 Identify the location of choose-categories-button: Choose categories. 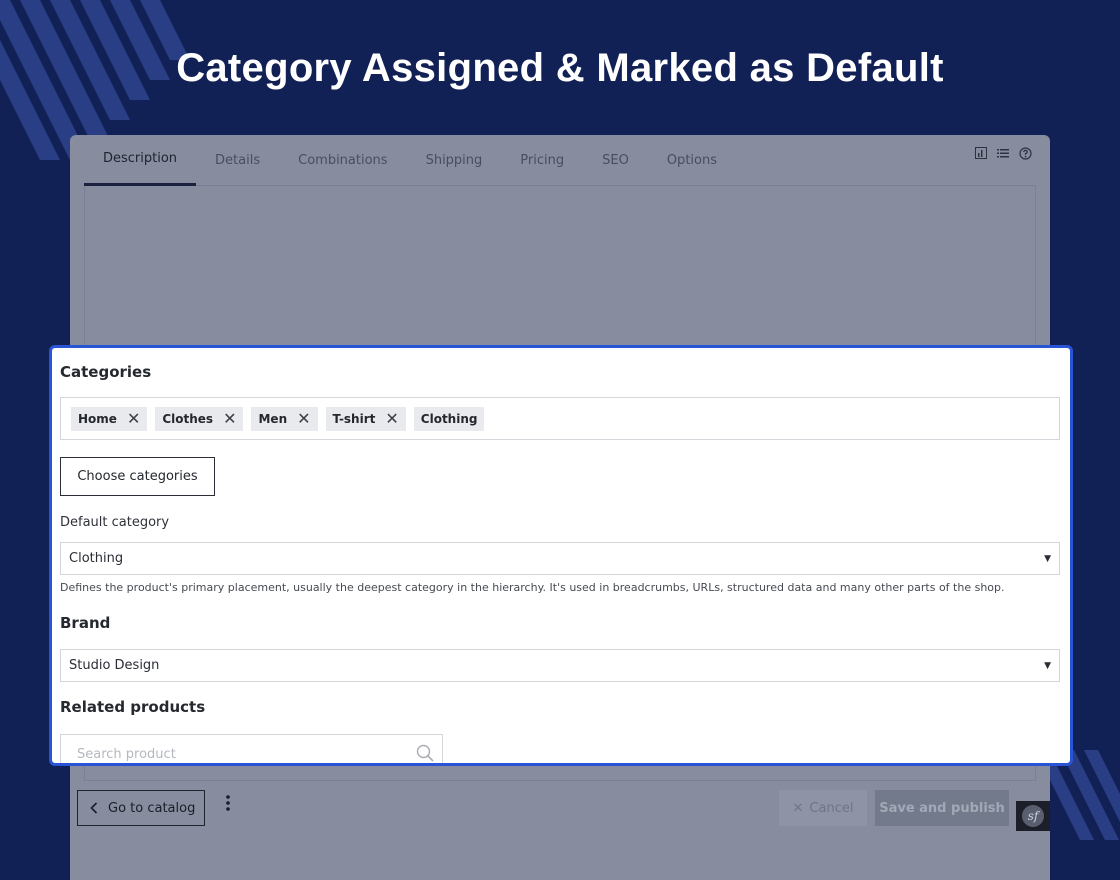
(137, 476).